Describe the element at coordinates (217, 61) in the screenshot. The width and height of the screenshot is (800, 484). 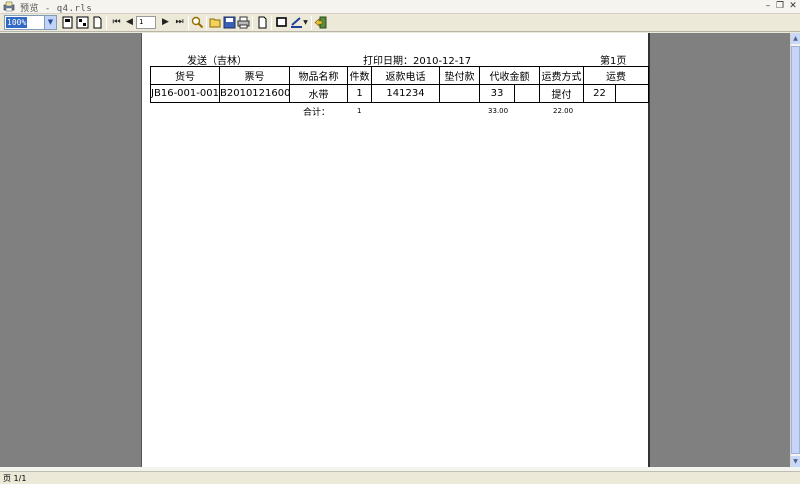
I see `report-header-left: 发送（吉林）` at that location.